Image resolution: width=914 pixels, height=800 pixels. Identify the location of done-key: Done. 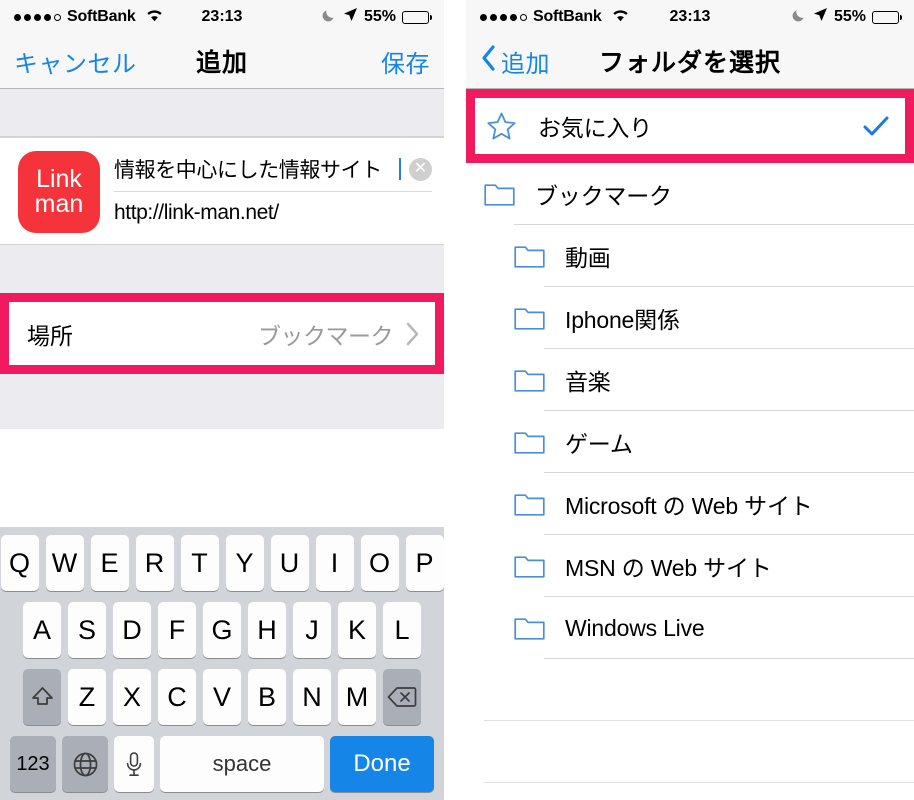
(382, 764).